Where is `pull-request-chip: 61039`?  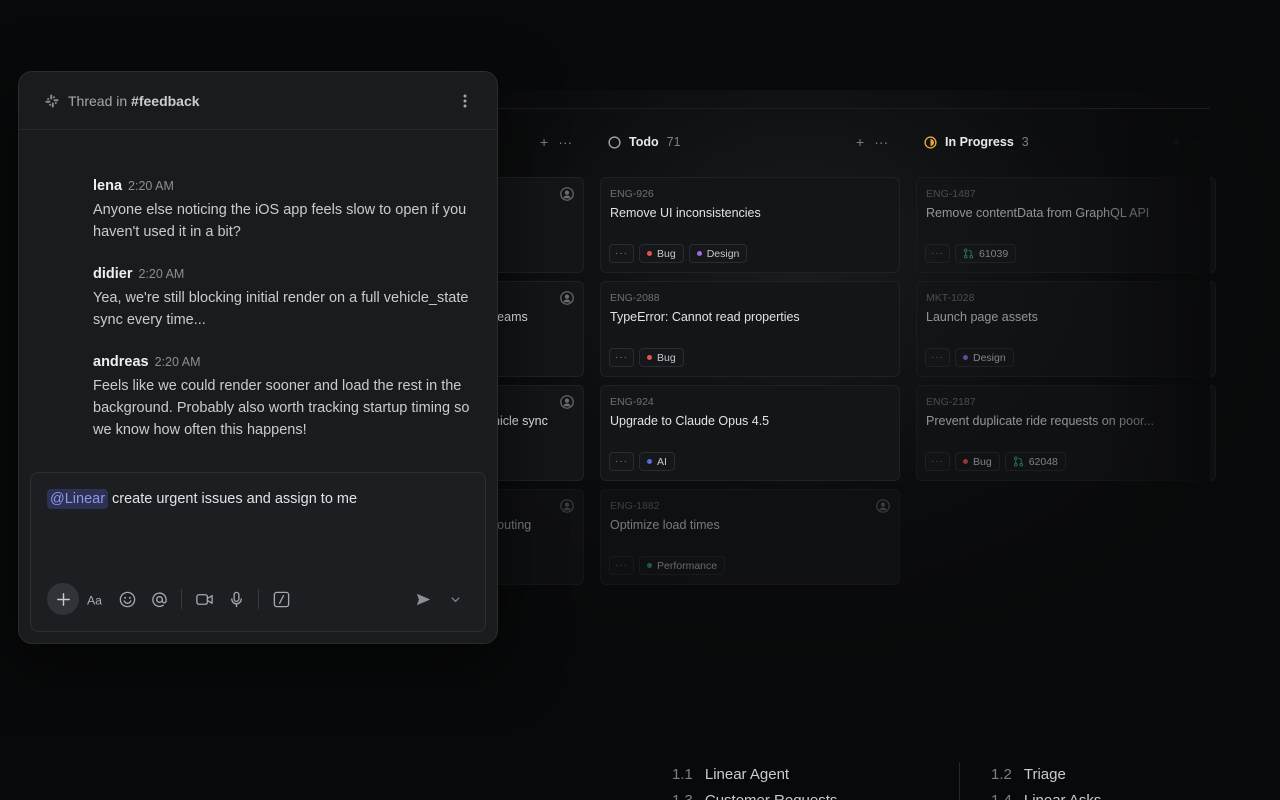 pull-request-chip: 61039 is located at coordinates (986, 253).